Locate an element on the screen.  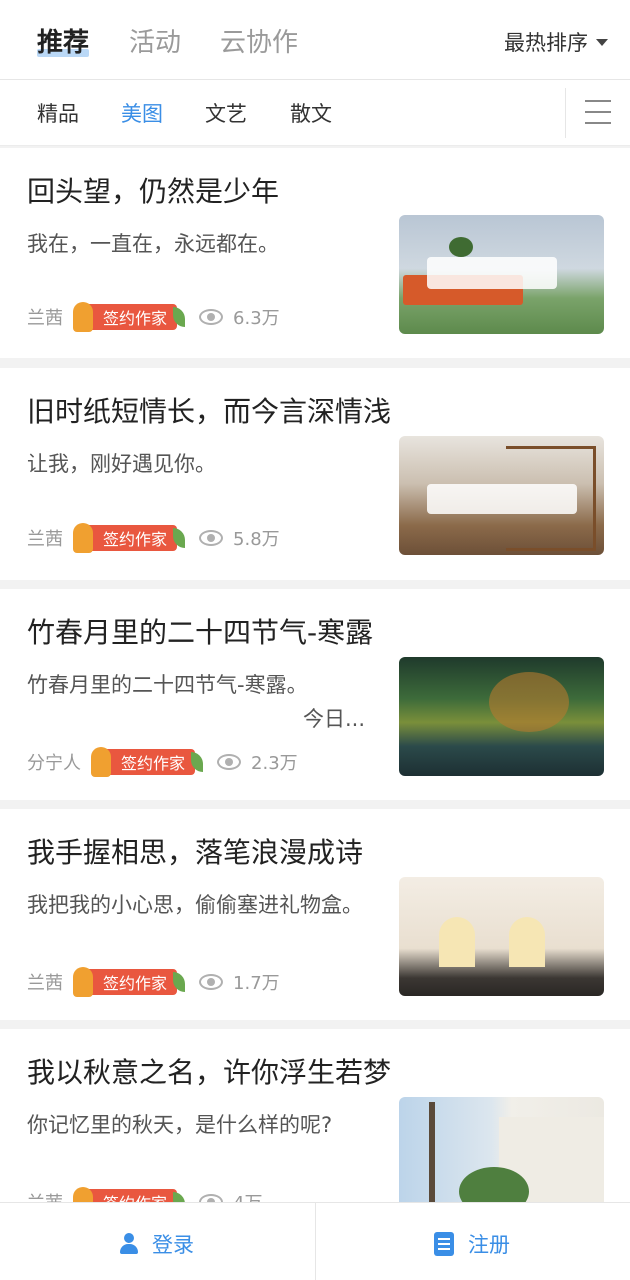
tab-recommend: 推荐 is located at coordinates (63, 40).